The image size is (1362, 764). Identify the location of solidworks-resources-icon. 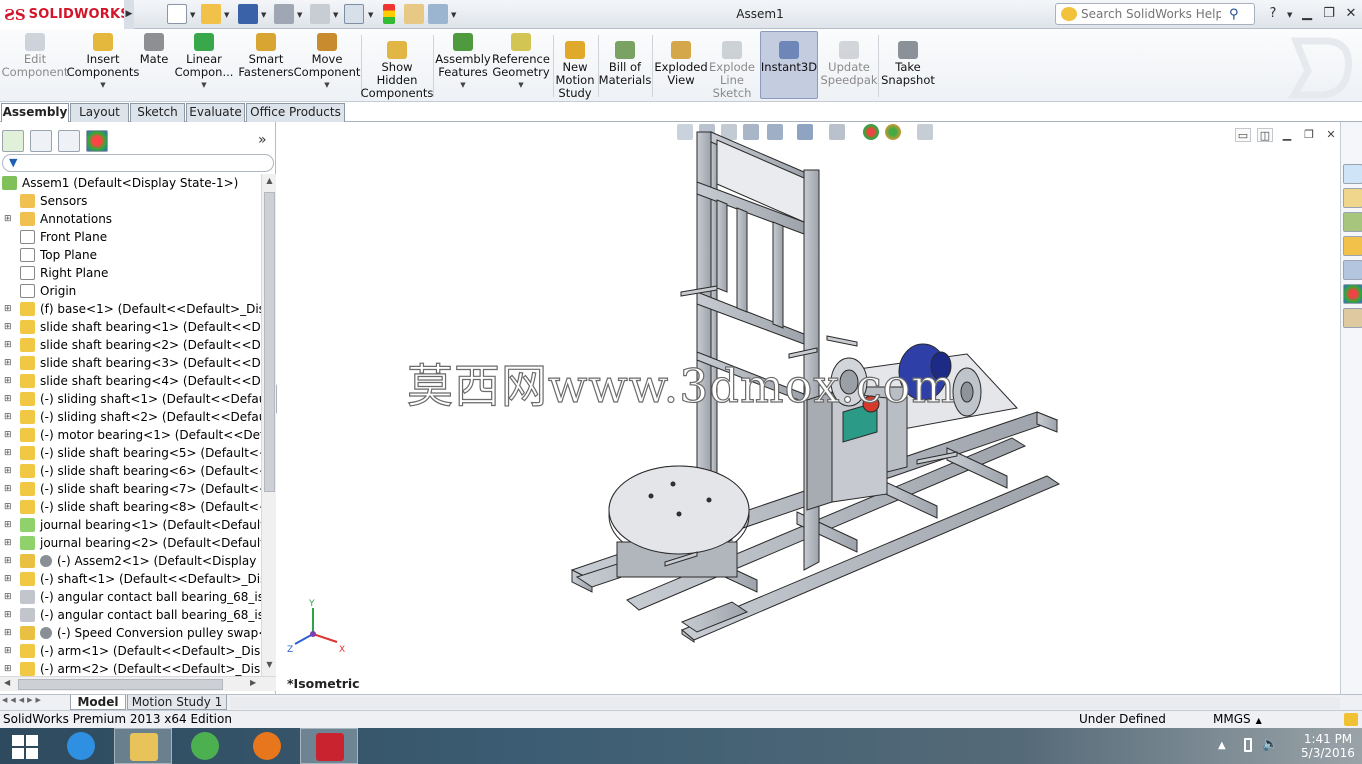
(1352, 174).